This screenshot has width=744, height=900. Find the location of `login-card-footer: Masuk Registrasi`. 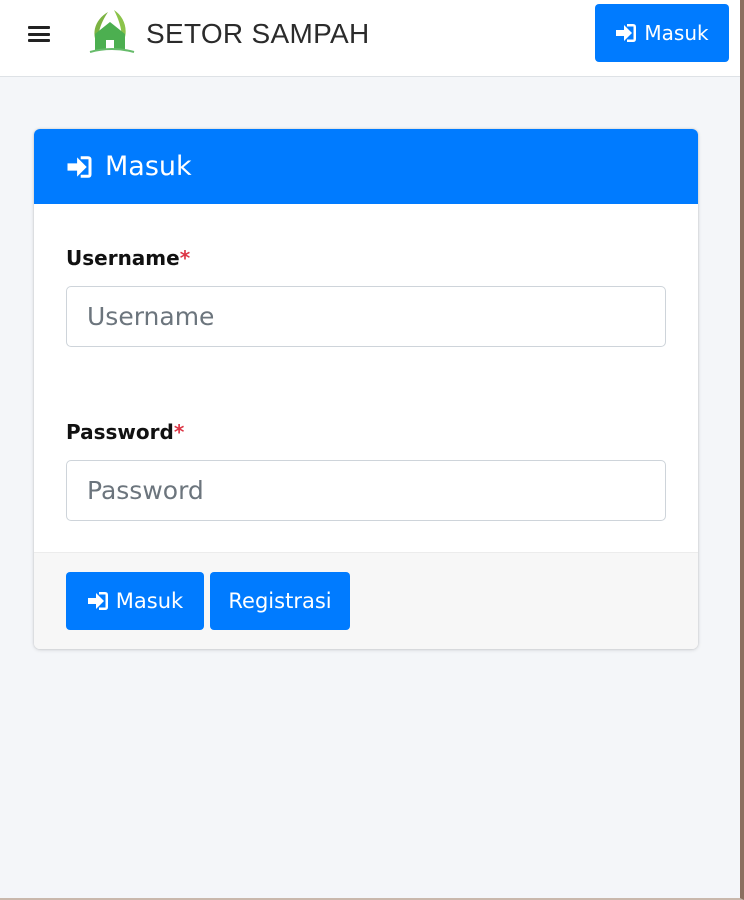

login-card-footer: Masuk Registrasi is located at coordinates (366, 600).